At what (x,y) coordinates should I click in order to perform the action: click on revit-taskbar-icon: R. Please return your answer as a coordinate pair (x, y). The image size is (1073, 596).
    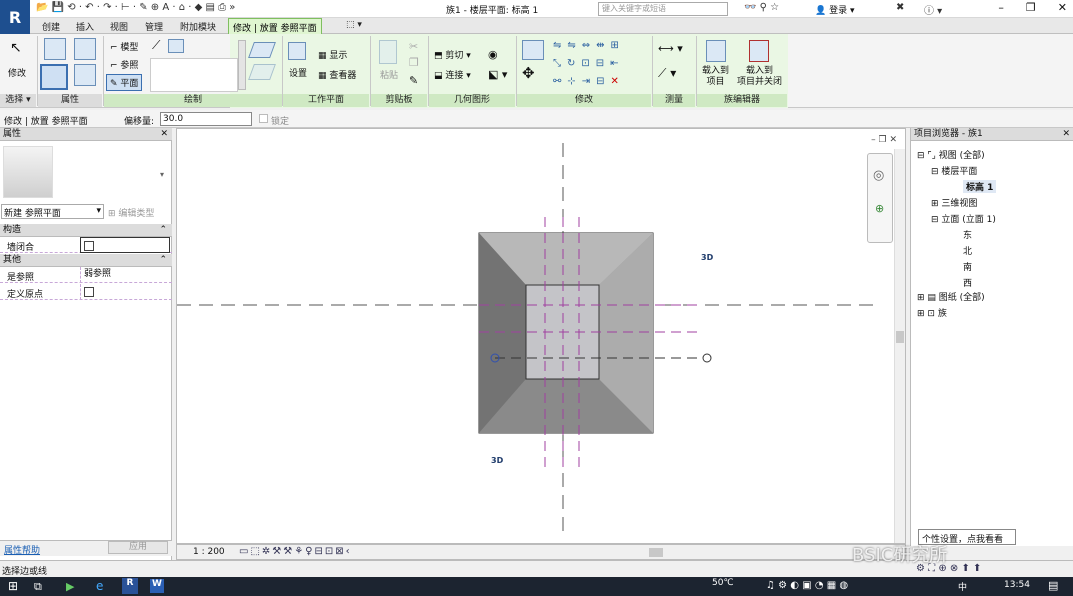
    Looking at the image, I should click on (130, 586).